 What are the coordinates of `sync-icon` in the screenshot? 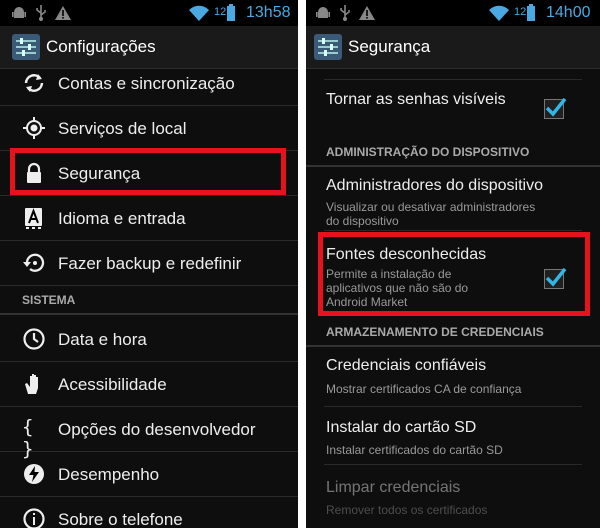 It's located at (34, 83).